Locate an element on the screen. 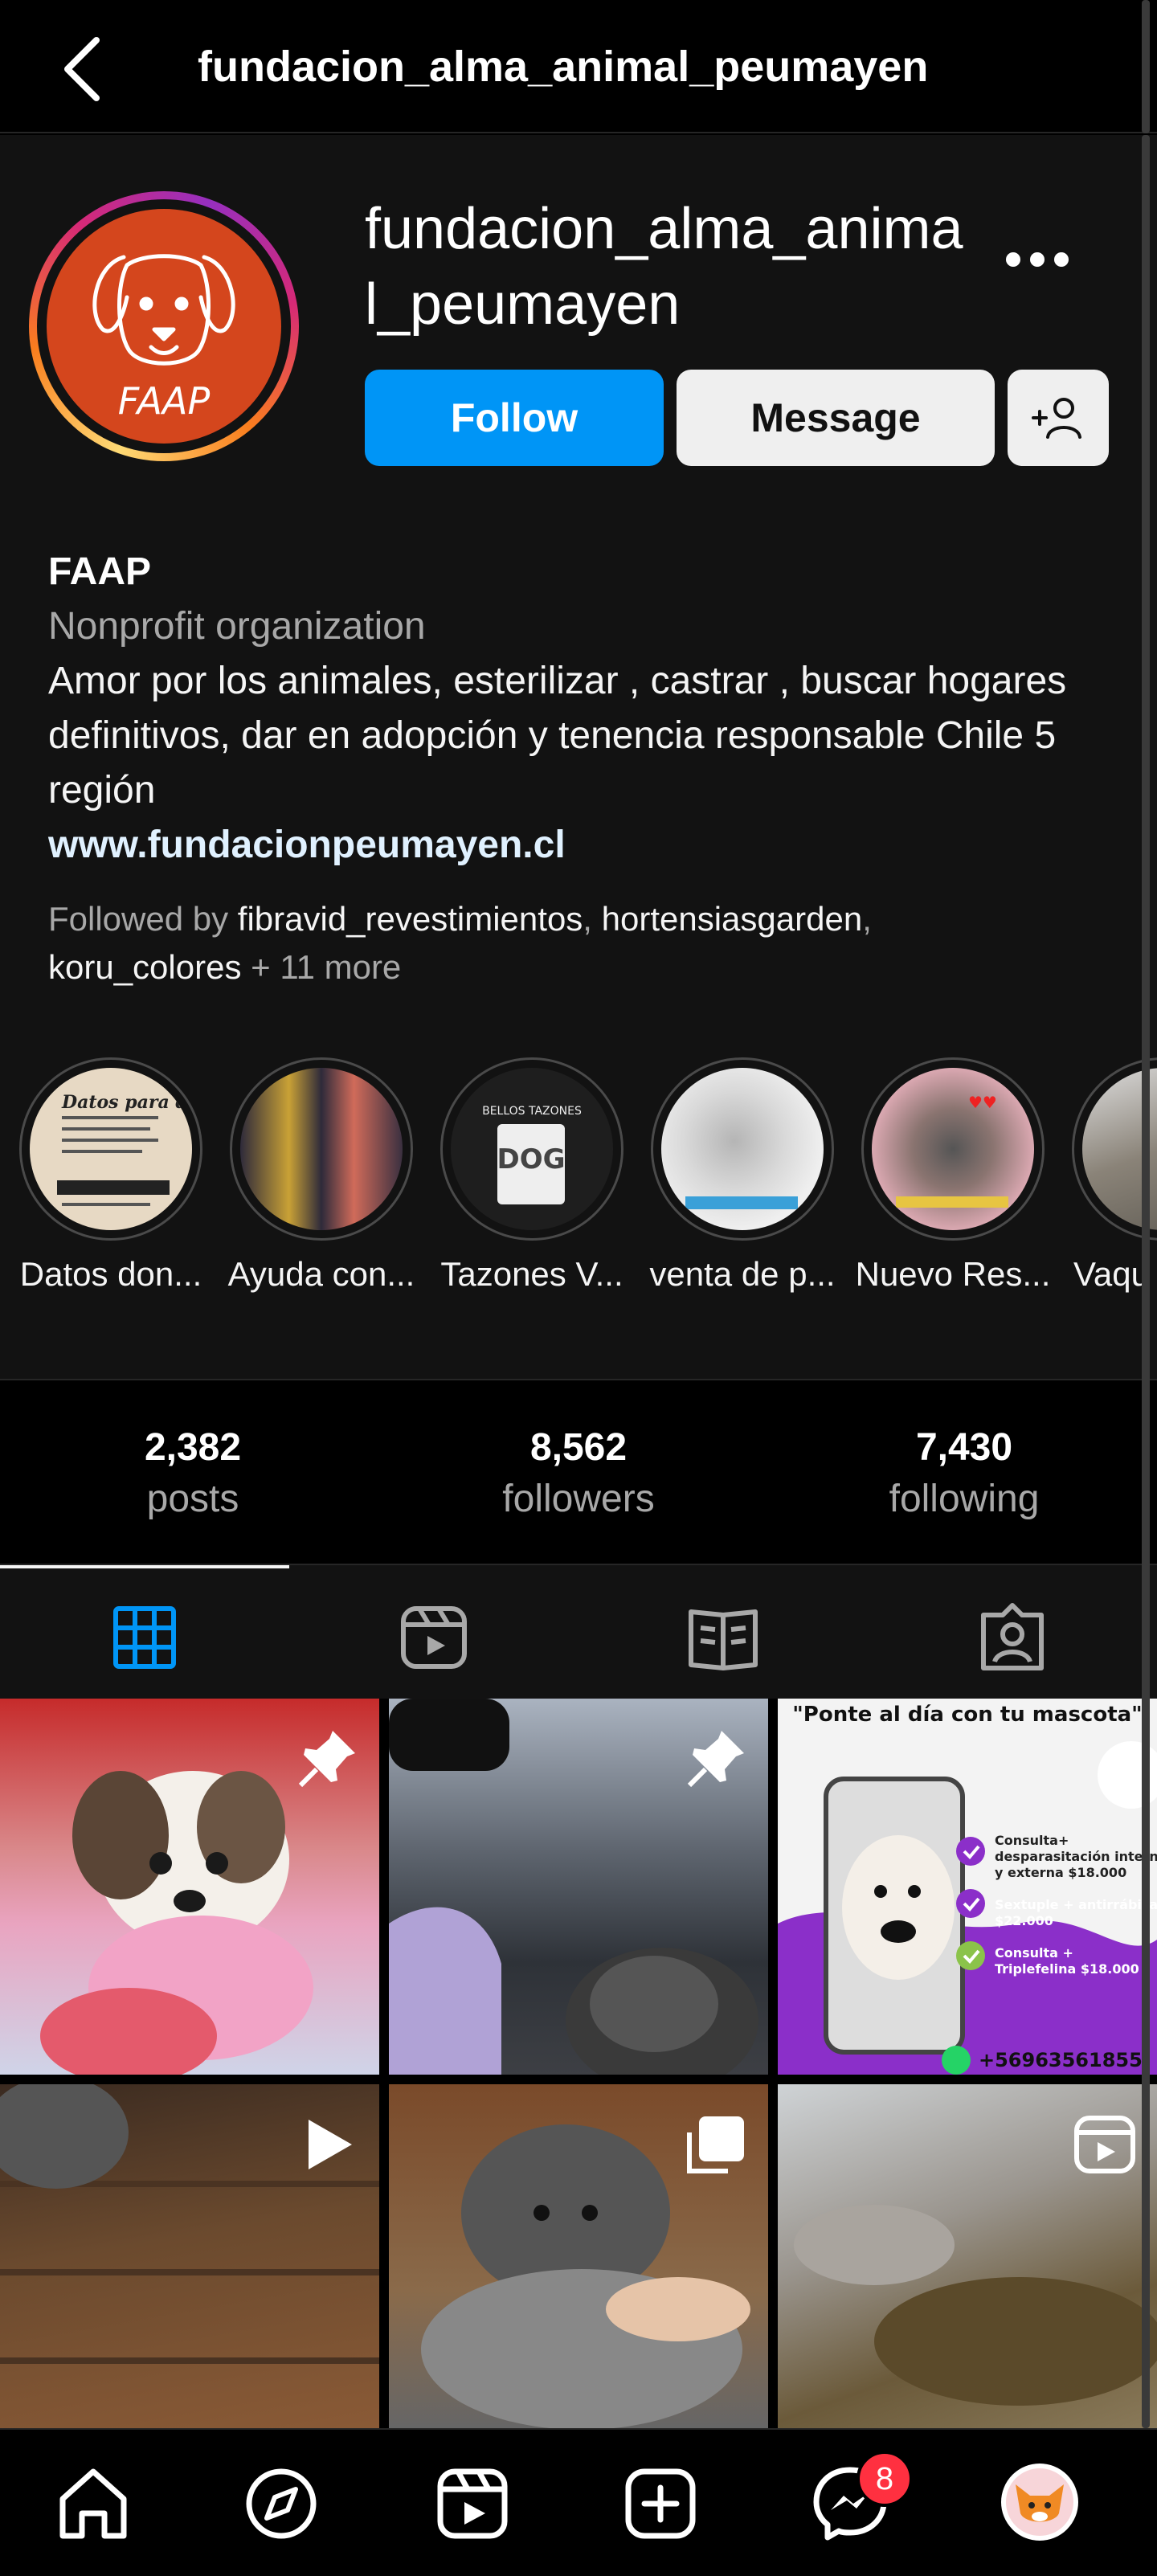 The height and width of the screenshot is (2576, 1157). top-bar: fundacion_alma_animal_peumayen is located at coordinates (578, 66).